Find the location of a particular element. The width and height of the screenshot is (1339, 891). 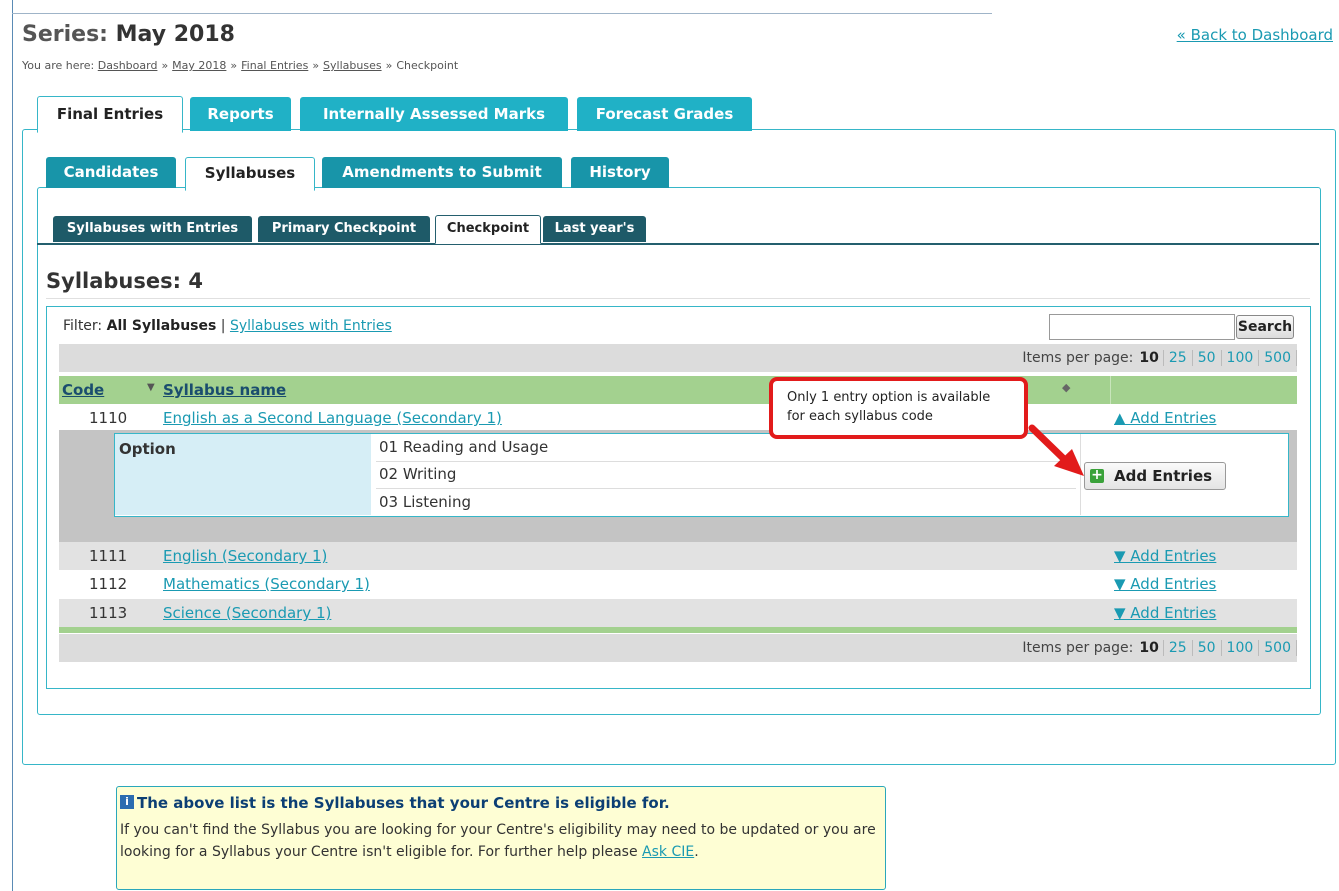

tab-final-entries: Final Entries is located at coordinates (110, 114).